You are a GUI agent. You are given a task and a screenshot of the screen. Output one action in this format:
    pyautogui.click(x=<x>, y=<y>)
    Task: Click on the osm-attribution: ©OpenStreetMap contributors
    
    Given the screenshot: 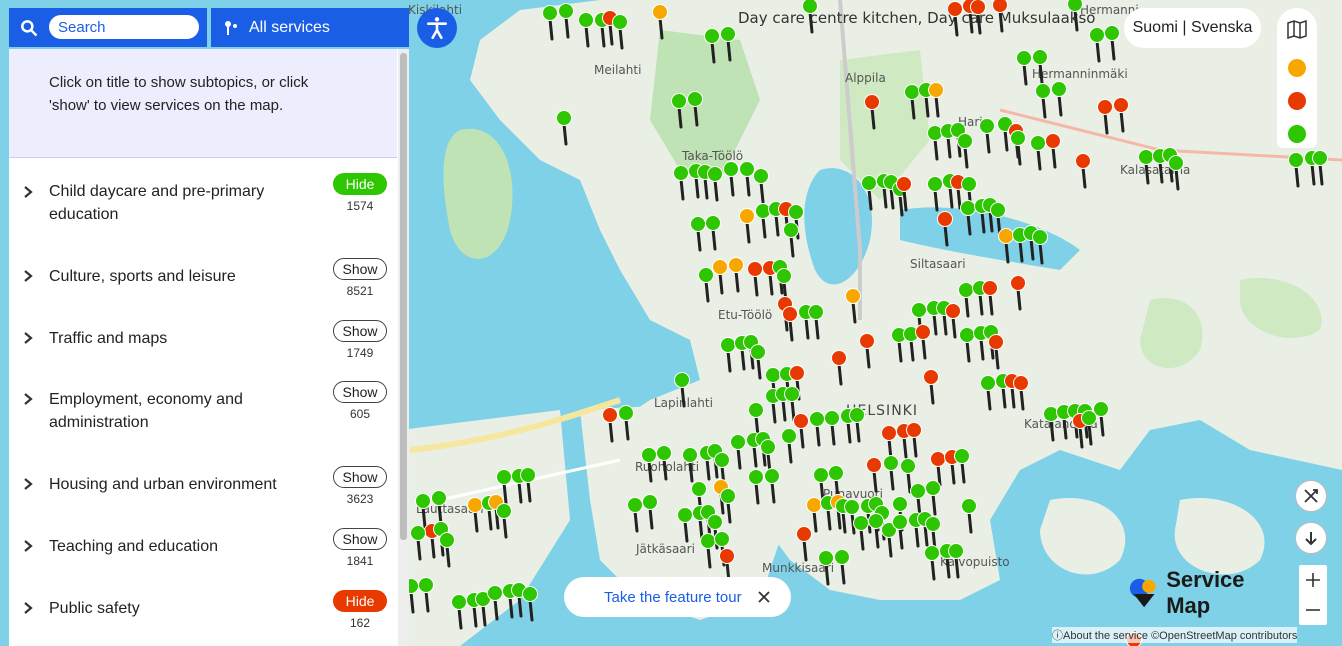 What is the action you would take?
    pyautogui.click(x=1224, y=636)
    